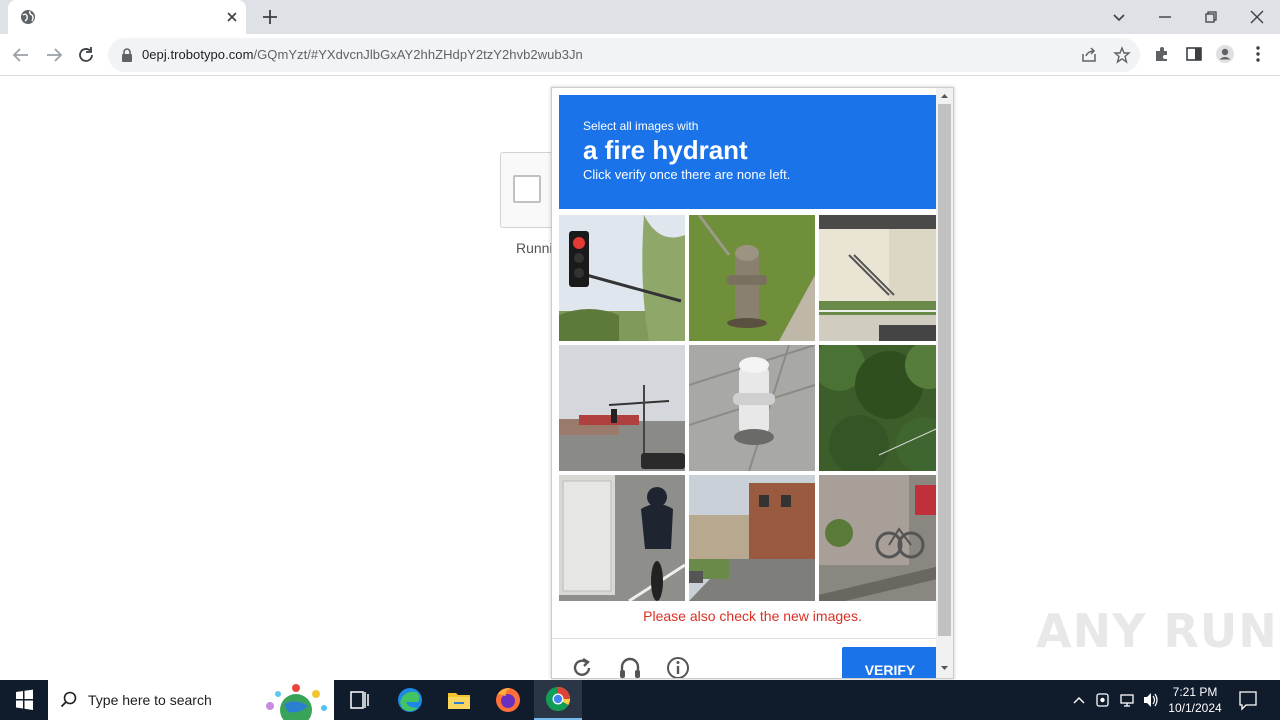 Image resolution: width=1280 pixels, height=723 pixels. What do you see at coordinates (752, 616) in the screenshot?
I see `error-message: Please also check the new images.` at bounding box center [752, 616].